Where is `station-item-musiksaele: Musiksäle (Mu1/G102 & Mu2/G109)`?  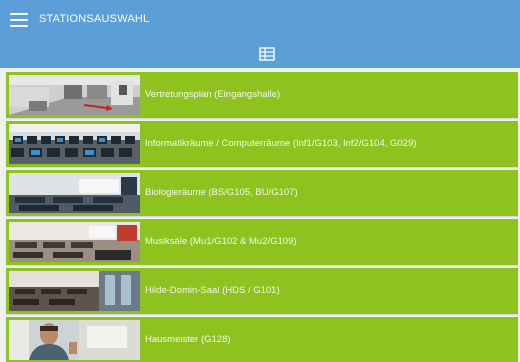
station-item-musiksaele: Musiksäle (Mu1/G102 & Mu2/G109) is located at coordinates (262, 242).